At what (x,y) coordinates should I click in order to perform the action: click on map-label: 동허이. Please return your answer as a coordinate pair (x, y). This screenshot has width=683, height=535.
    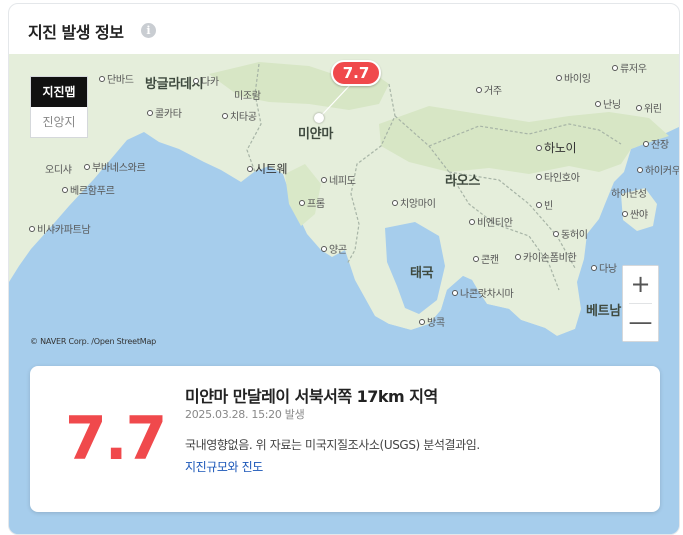
    Looking at the image, I should click on (570, 233).